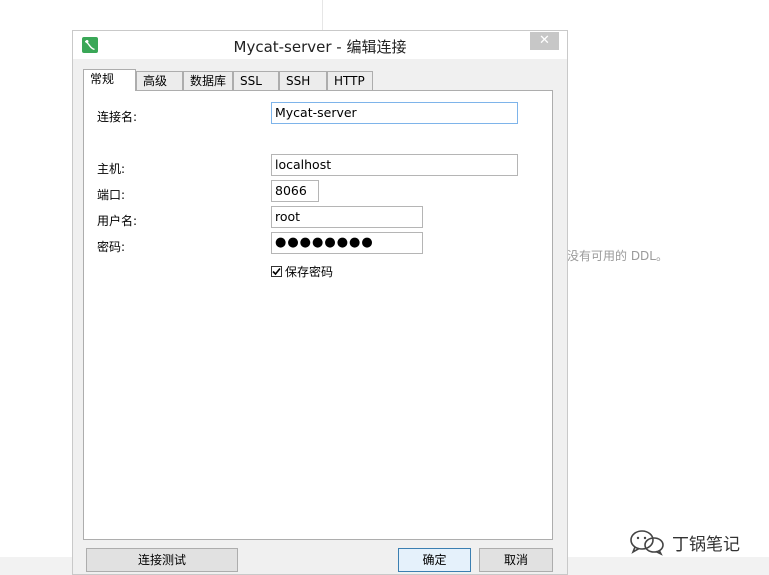 Image resolution: width=769 pixels, height=575 pixels. Describe the element at coordinates (394, 165) in the screenshot. I see `host-input: localhost` at that location.